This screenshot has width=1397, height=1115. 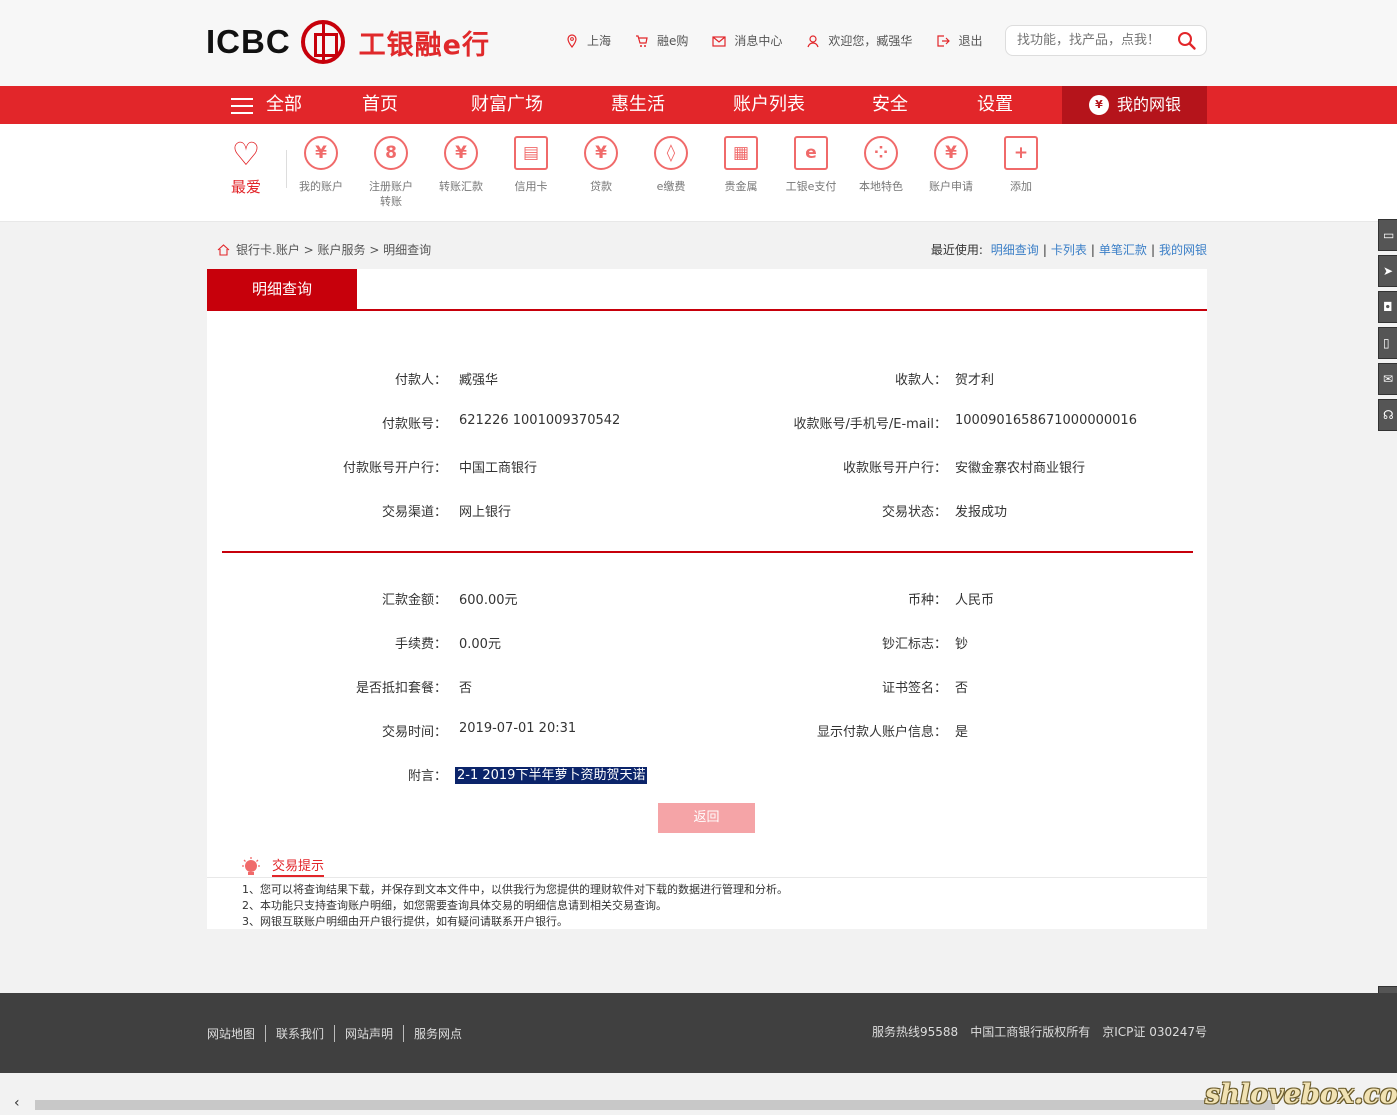 What do you see at coordinates (1046, 420) in the screenshot?
I see `field-payee-account-value: 1000901658671000000016` at bounding box center [1046, 420].